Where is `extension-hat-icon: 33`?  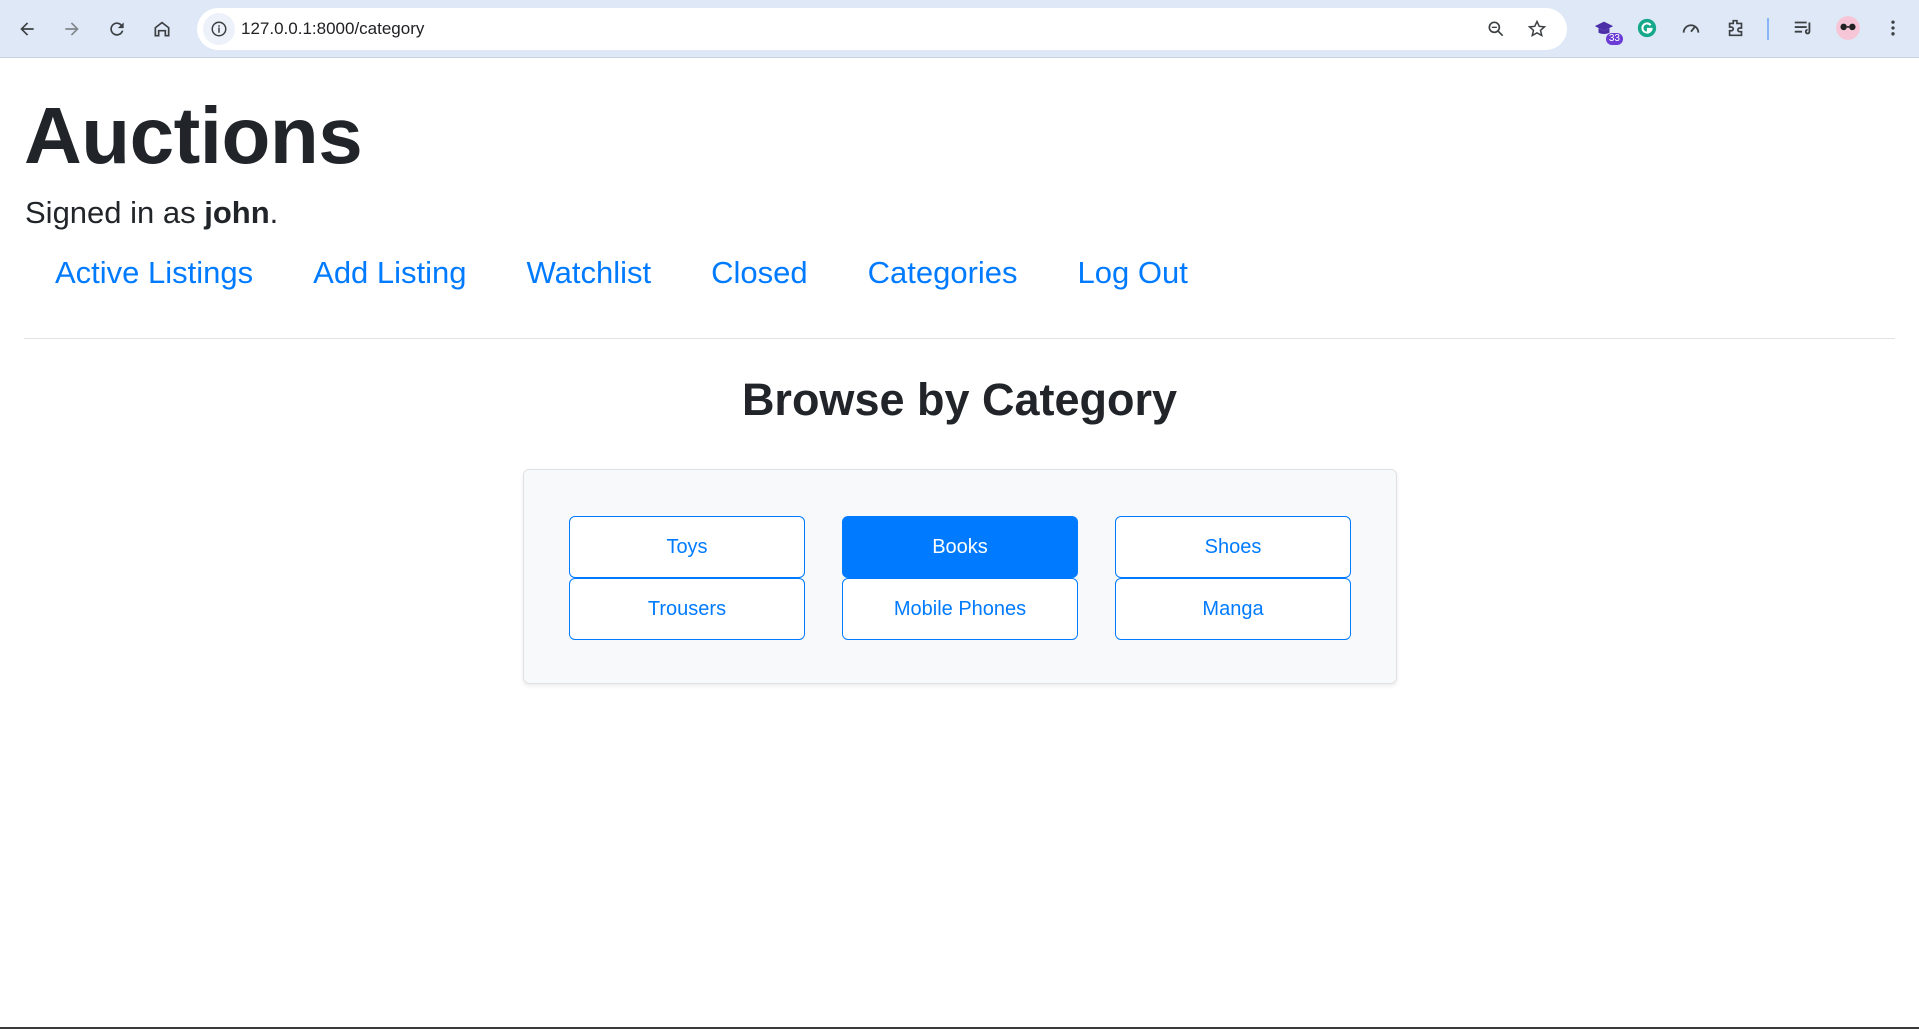 extension-hat-icon: 33 is located at coordinates (1606, 29).